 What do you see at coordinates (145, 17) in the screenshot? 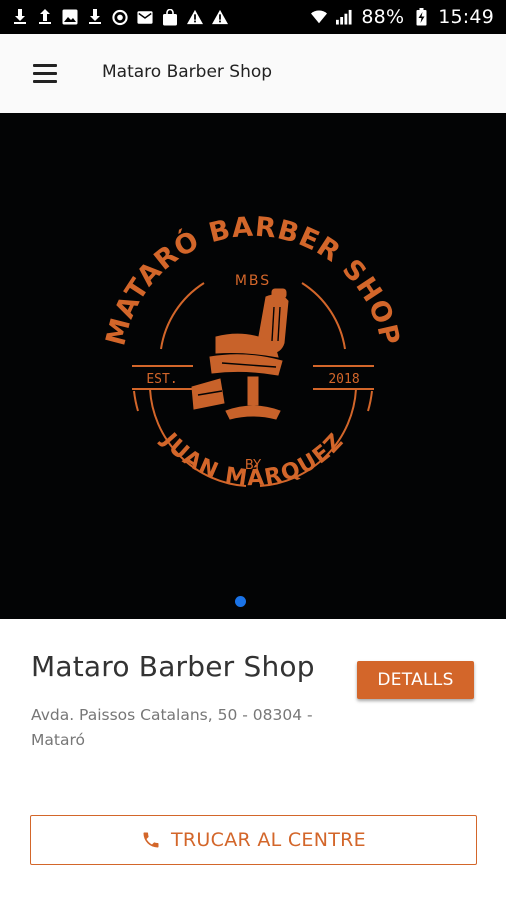
I see `mail-icon` at bounding box center [145, 17].